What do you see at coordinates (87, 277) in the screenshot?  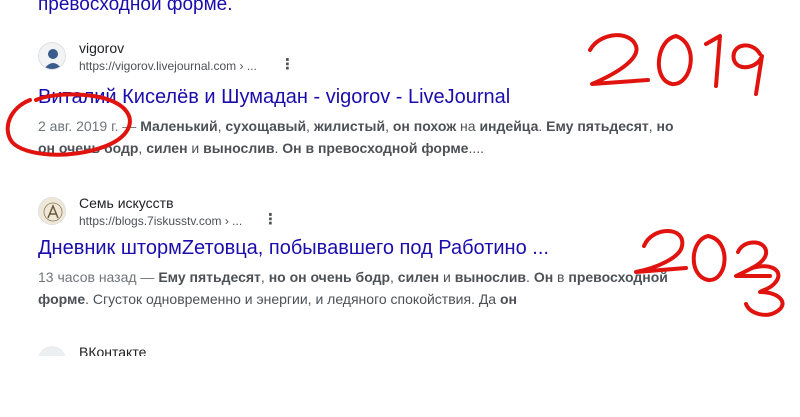 I see `result-date: 13 часов назад` at bounding box center [87, 277].